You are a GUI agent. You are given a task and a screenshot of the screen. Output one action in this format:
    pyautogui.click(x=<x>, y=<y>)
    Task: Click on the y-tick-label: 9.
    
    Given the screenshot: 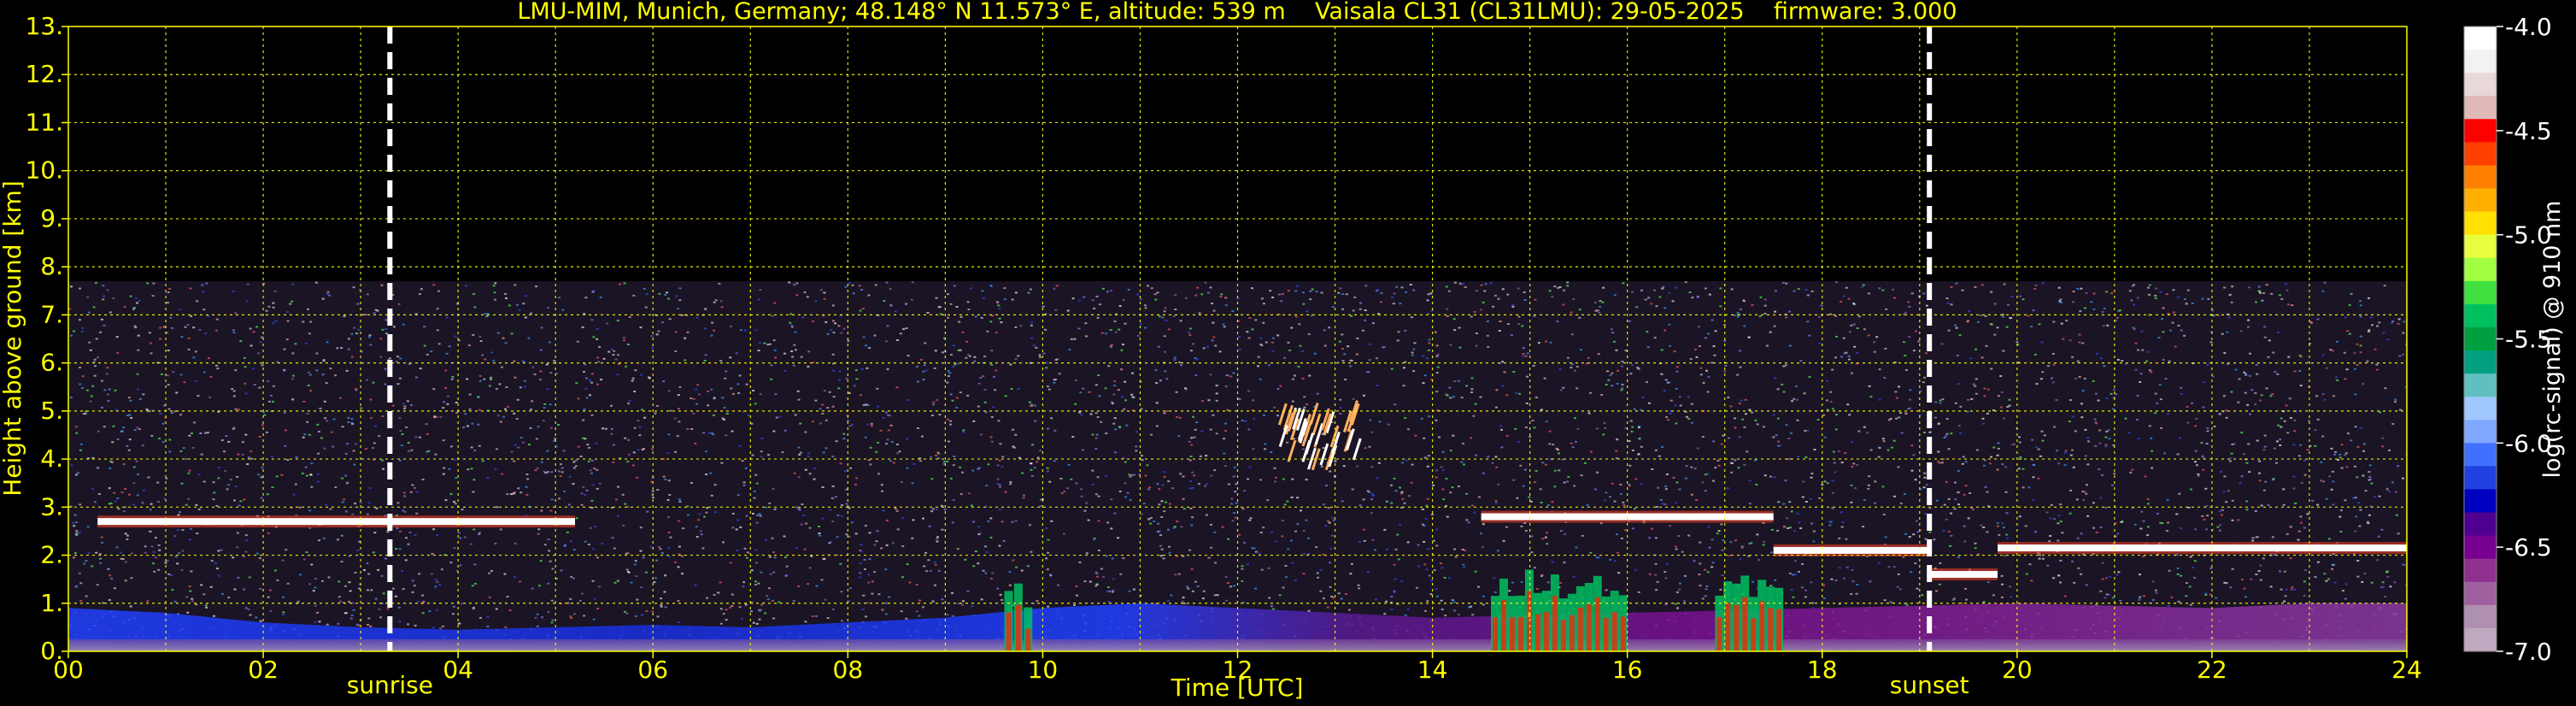 What is the action you would take?
    pyautogui.click(x=51, y=218)
    